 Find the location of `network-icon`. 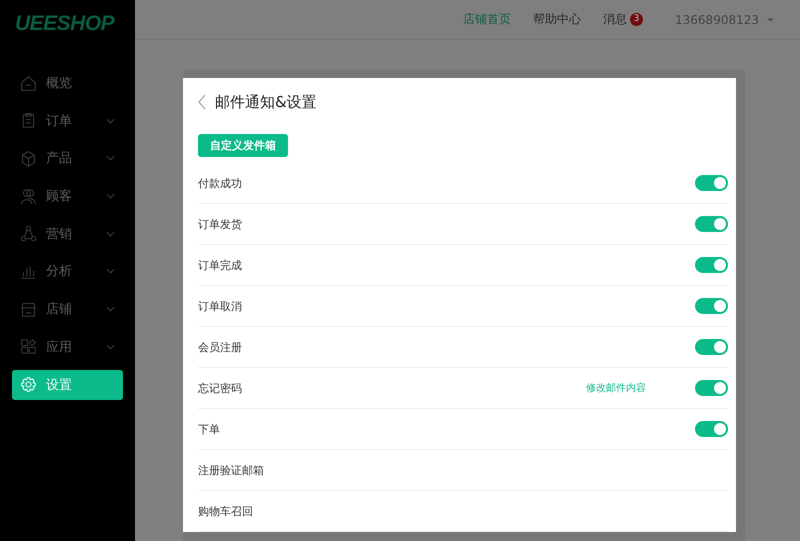

network-icon is located at coordinates (28, 233).